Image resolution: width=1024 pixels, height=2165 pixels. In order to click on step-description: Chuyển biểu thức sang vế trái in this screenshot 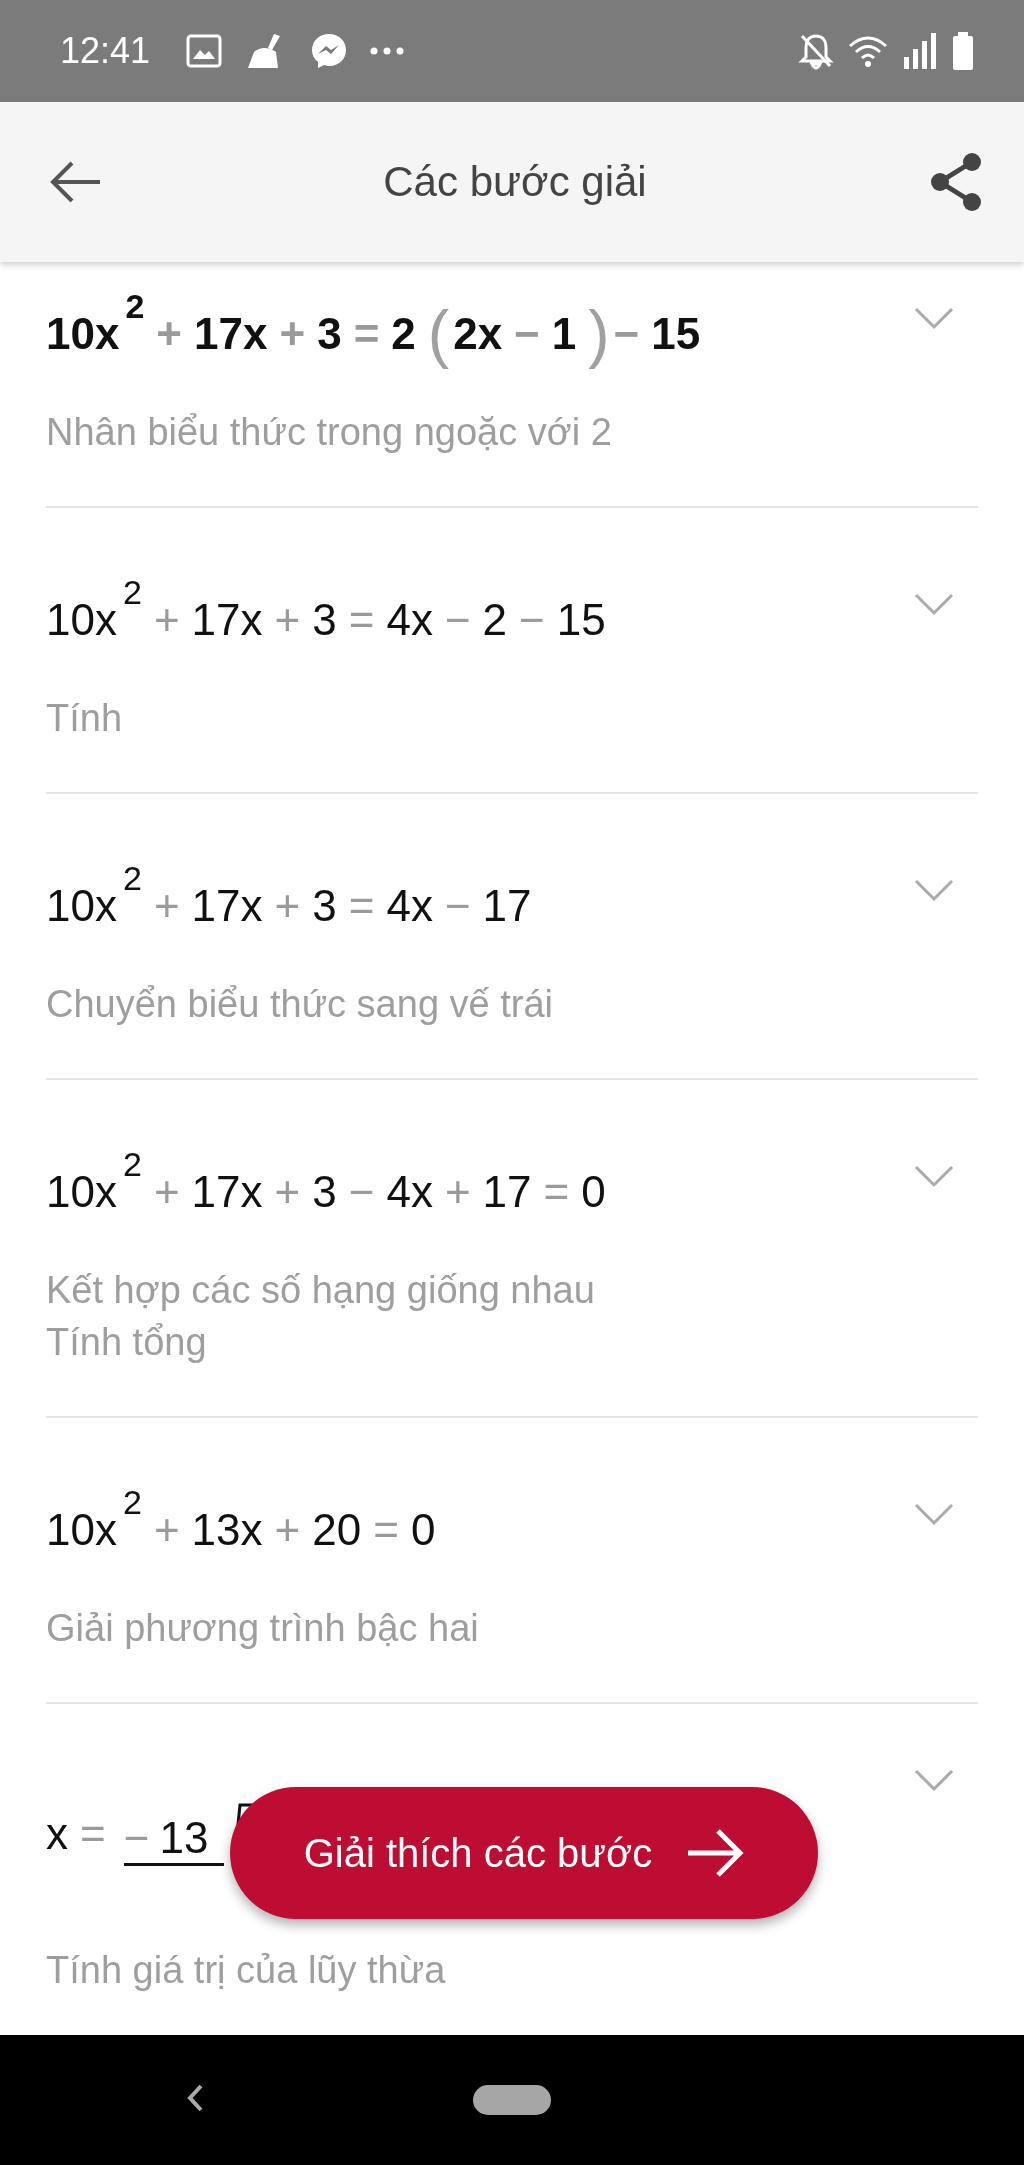, I will do `click(300, 1004)`.